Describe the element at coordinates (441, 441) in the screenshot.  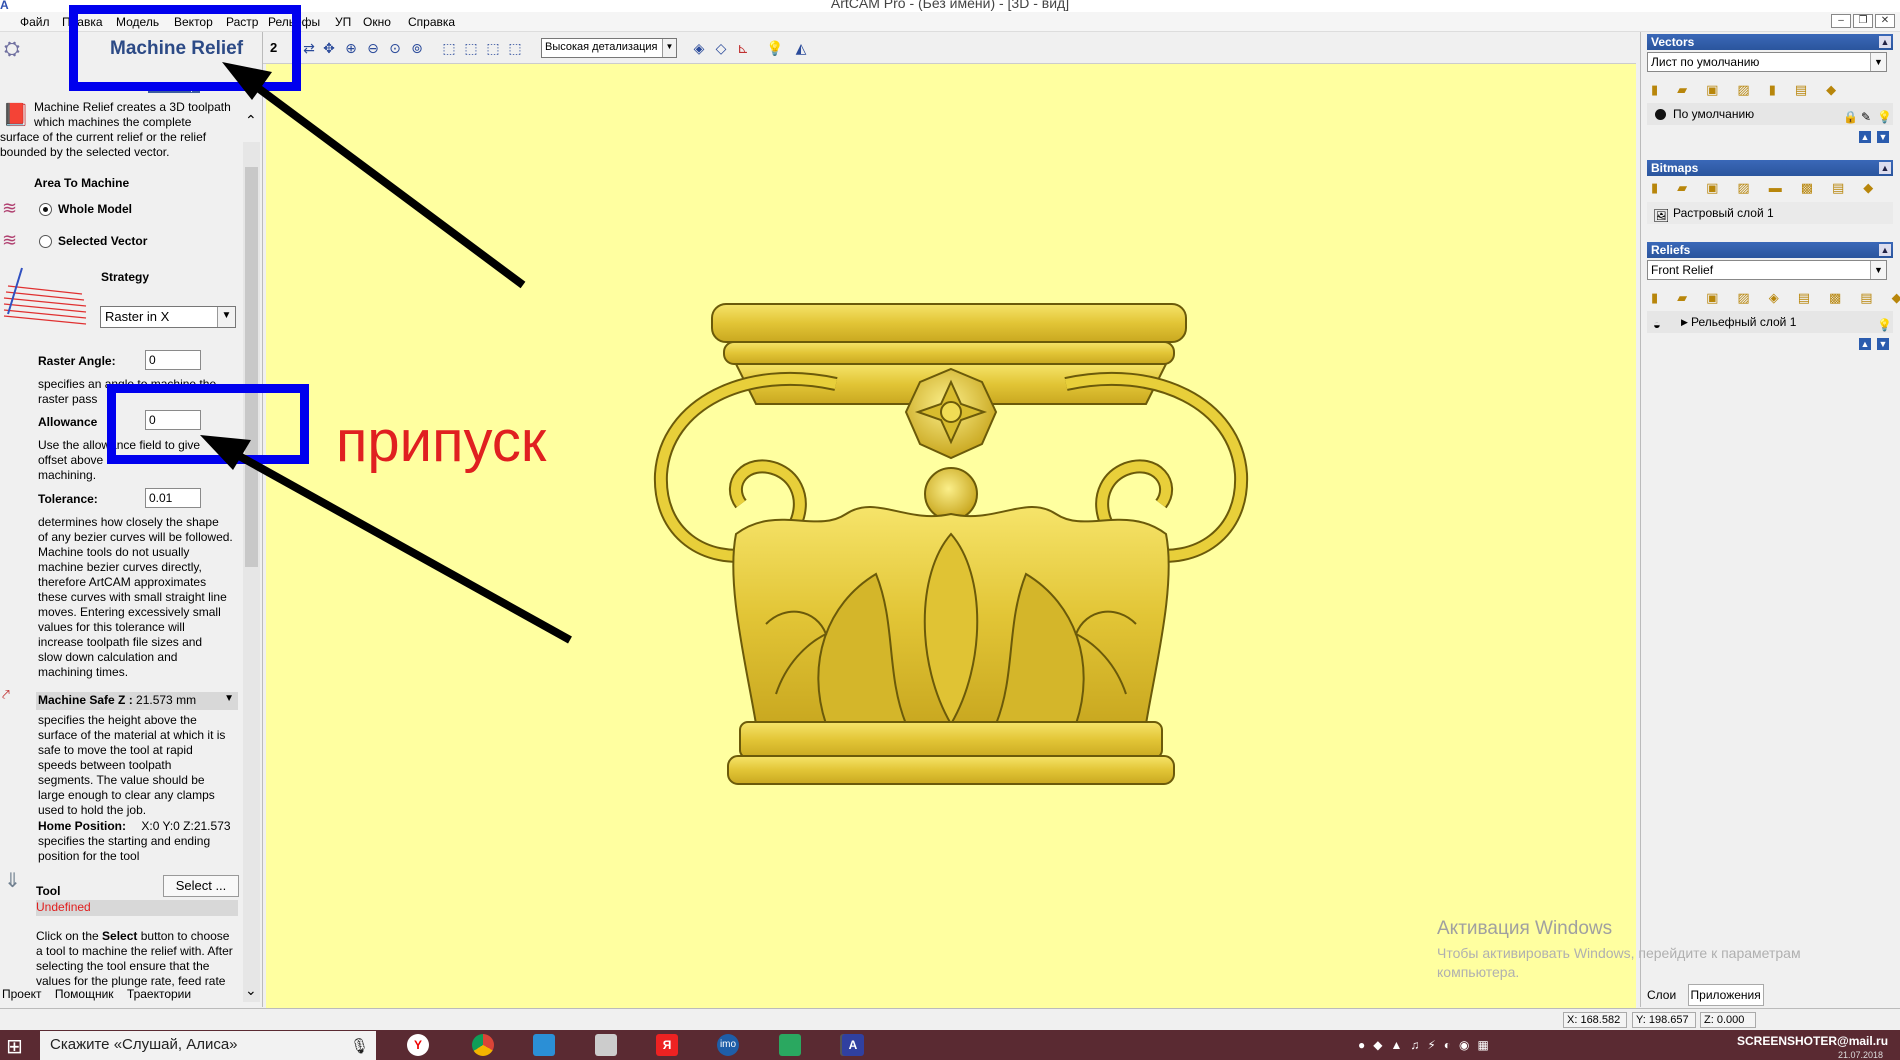
I see `allowance-annotation-label: припуск` at that location.